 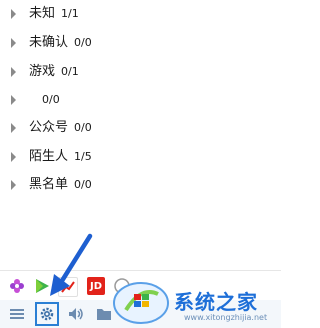 I want to click on group-label: 未知 1/1, so click(x=54, y=13).